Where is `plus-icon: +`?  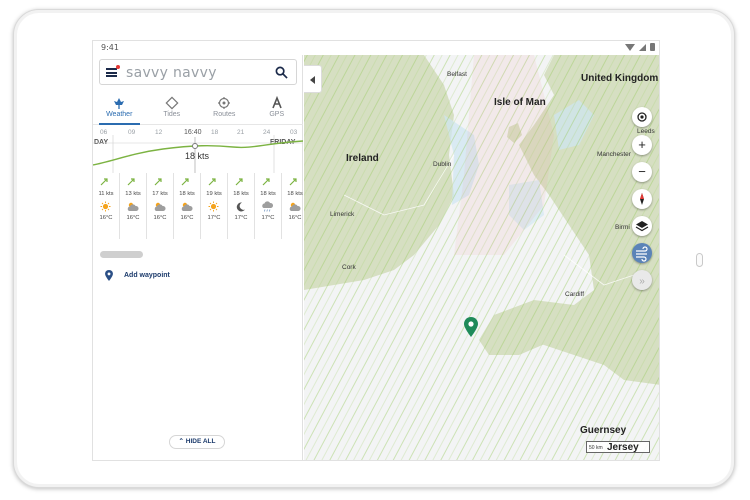
plus-icon: + is located at coordinates (642, 144).